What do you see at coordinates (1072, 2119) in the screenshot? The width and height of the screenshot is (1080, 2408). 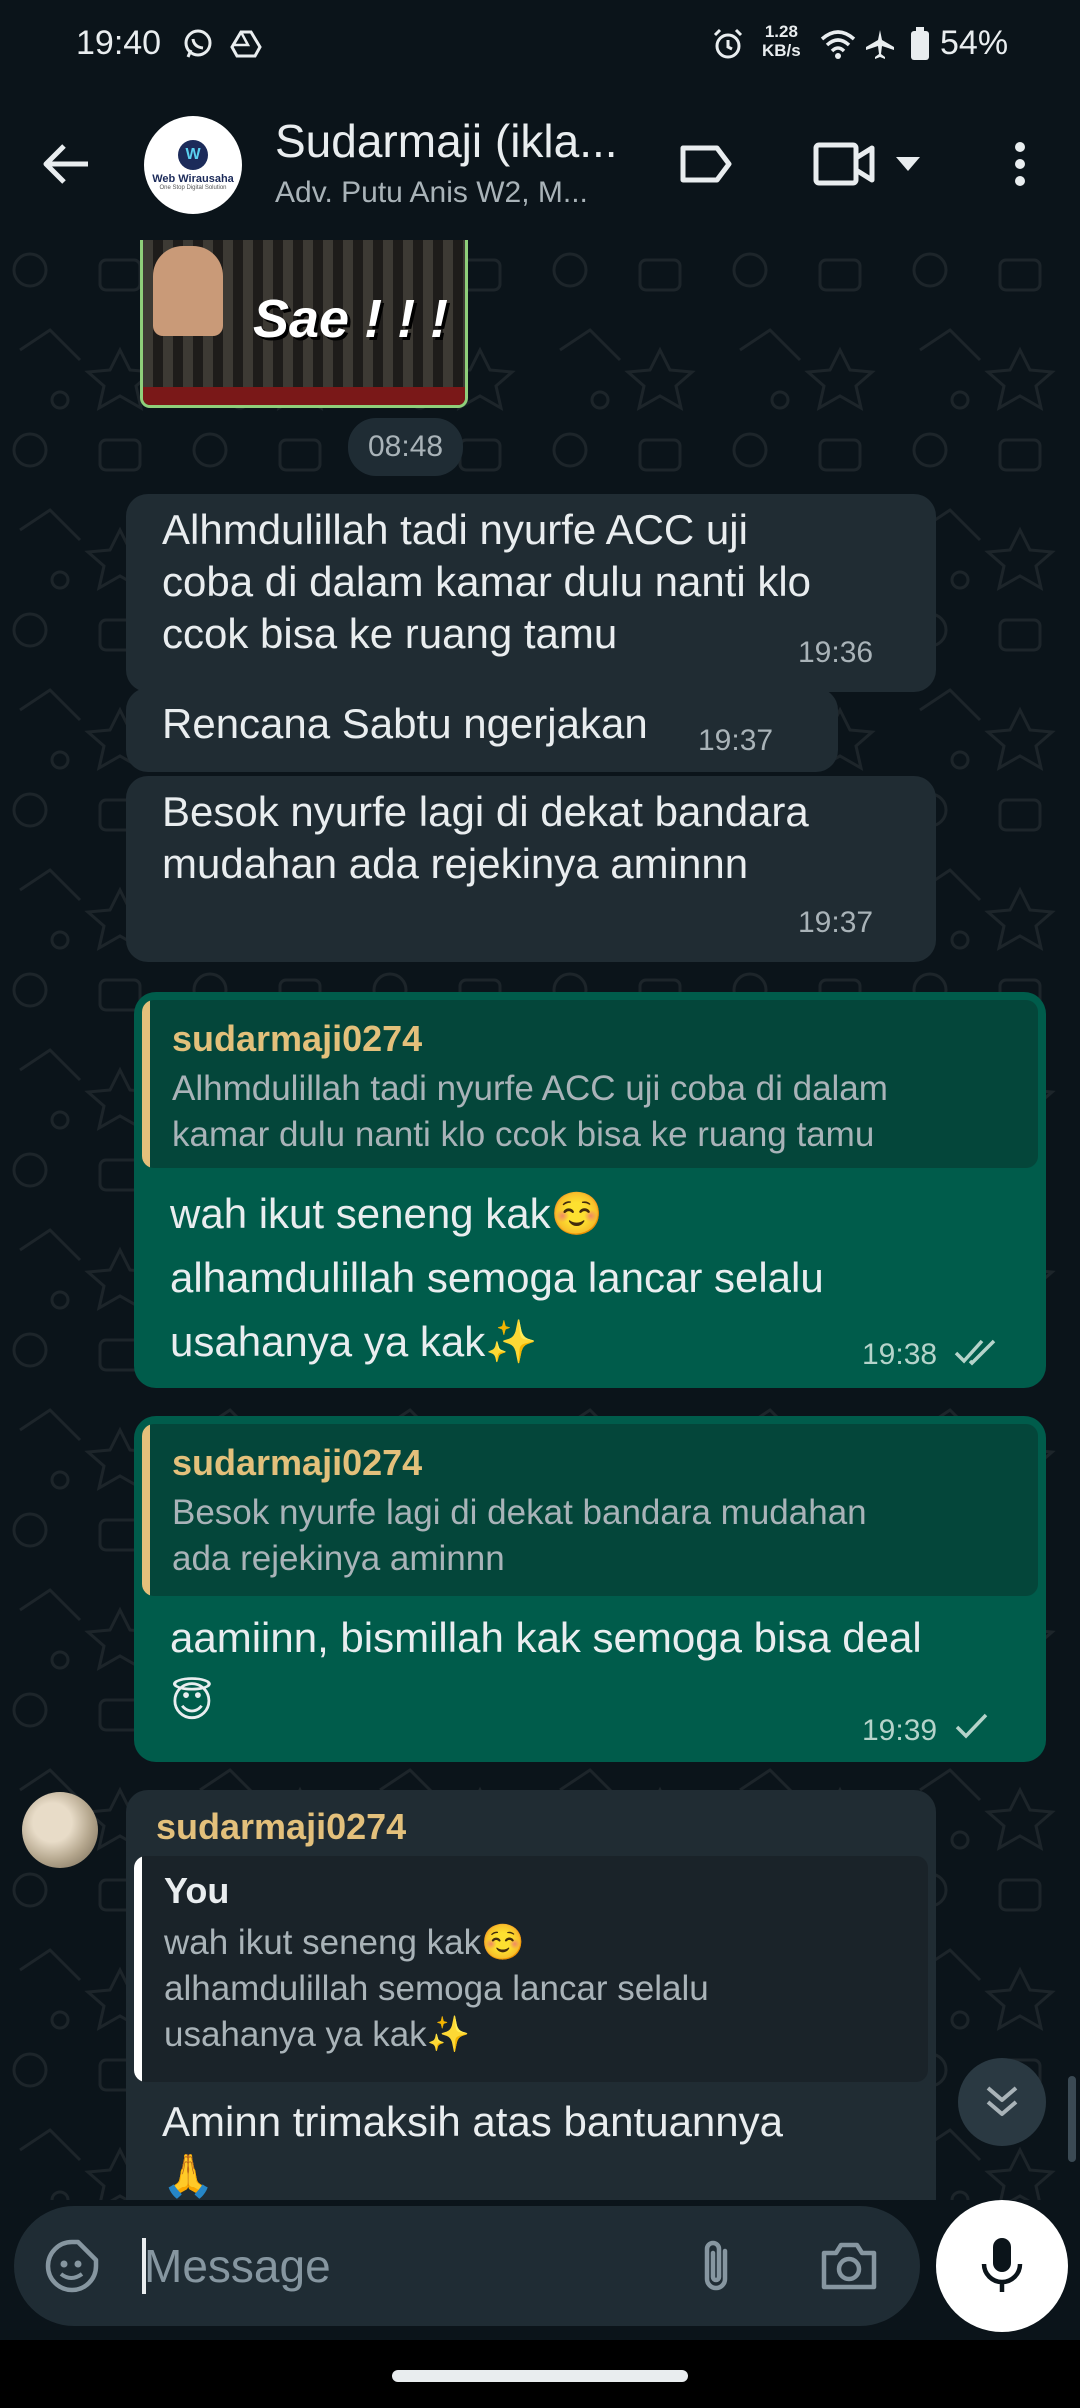 I see `scrollbar-thumb` at bounding box center [1072, 2119].